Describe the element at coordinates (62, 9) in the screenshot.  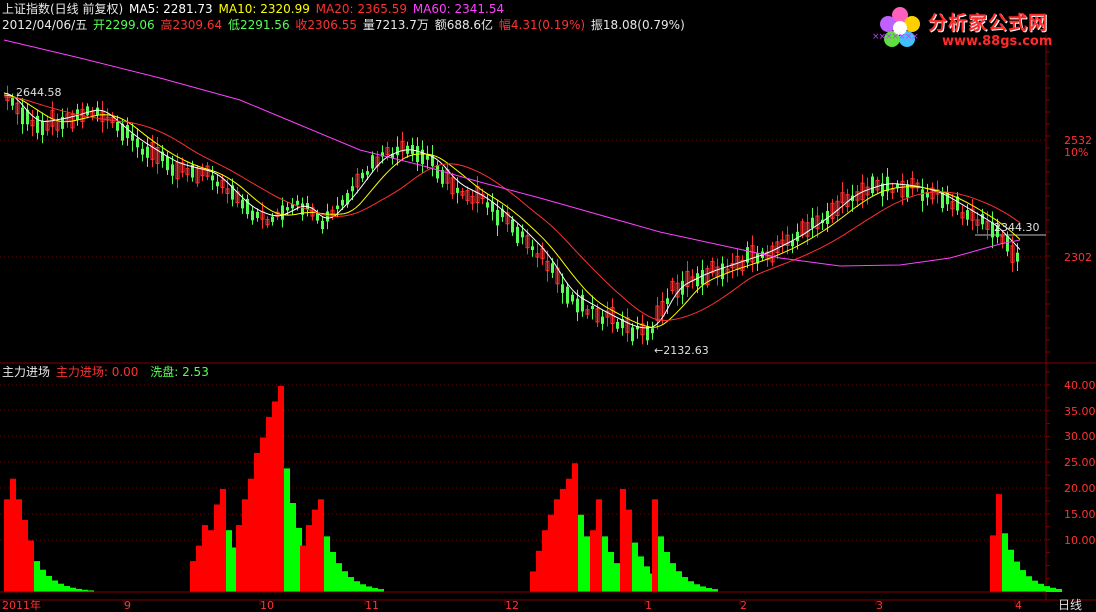
I see `instrument-title: 上证指数(日线 前复权)` at that location.